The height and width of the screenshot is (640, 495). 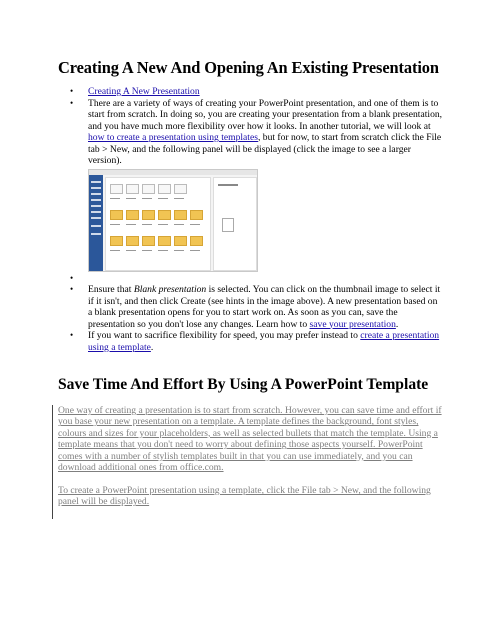 What do you see at coordinates (250, 279) in the screenshot?
I see `list-item` at bounding box center [250, 279].